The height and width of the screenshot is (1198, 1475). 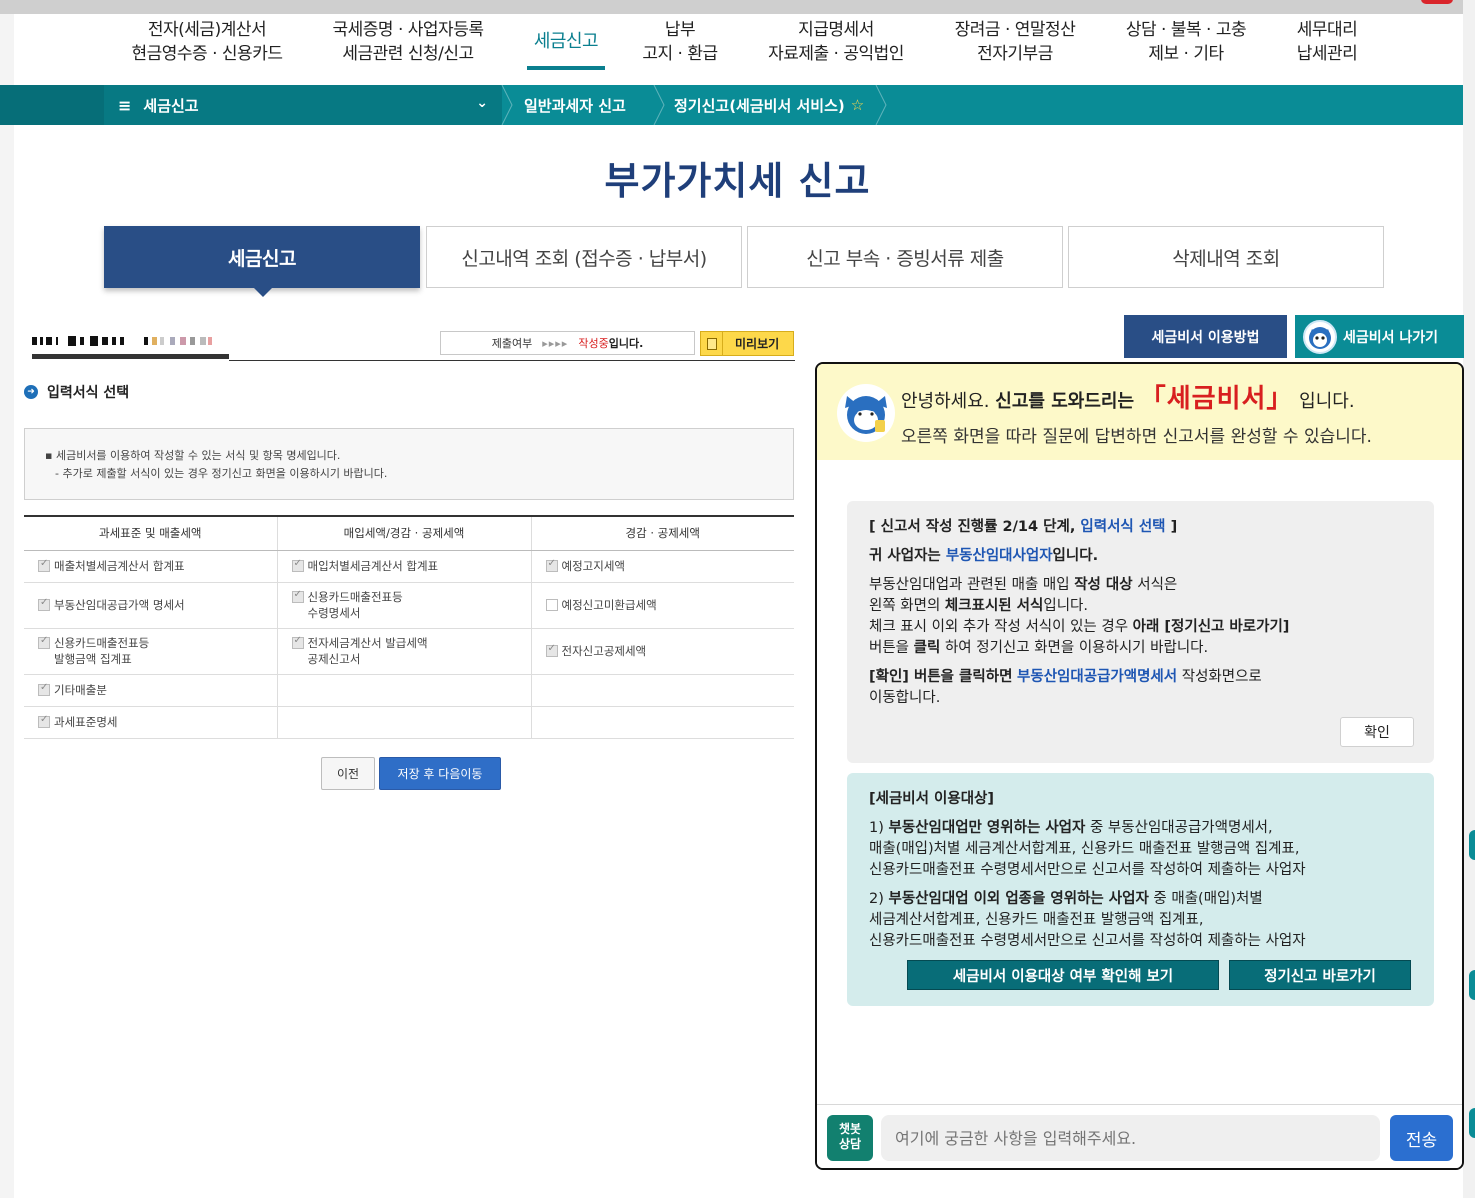 I want to click on table-cell: 전자신고공제세액, so click(x=662, y=651).